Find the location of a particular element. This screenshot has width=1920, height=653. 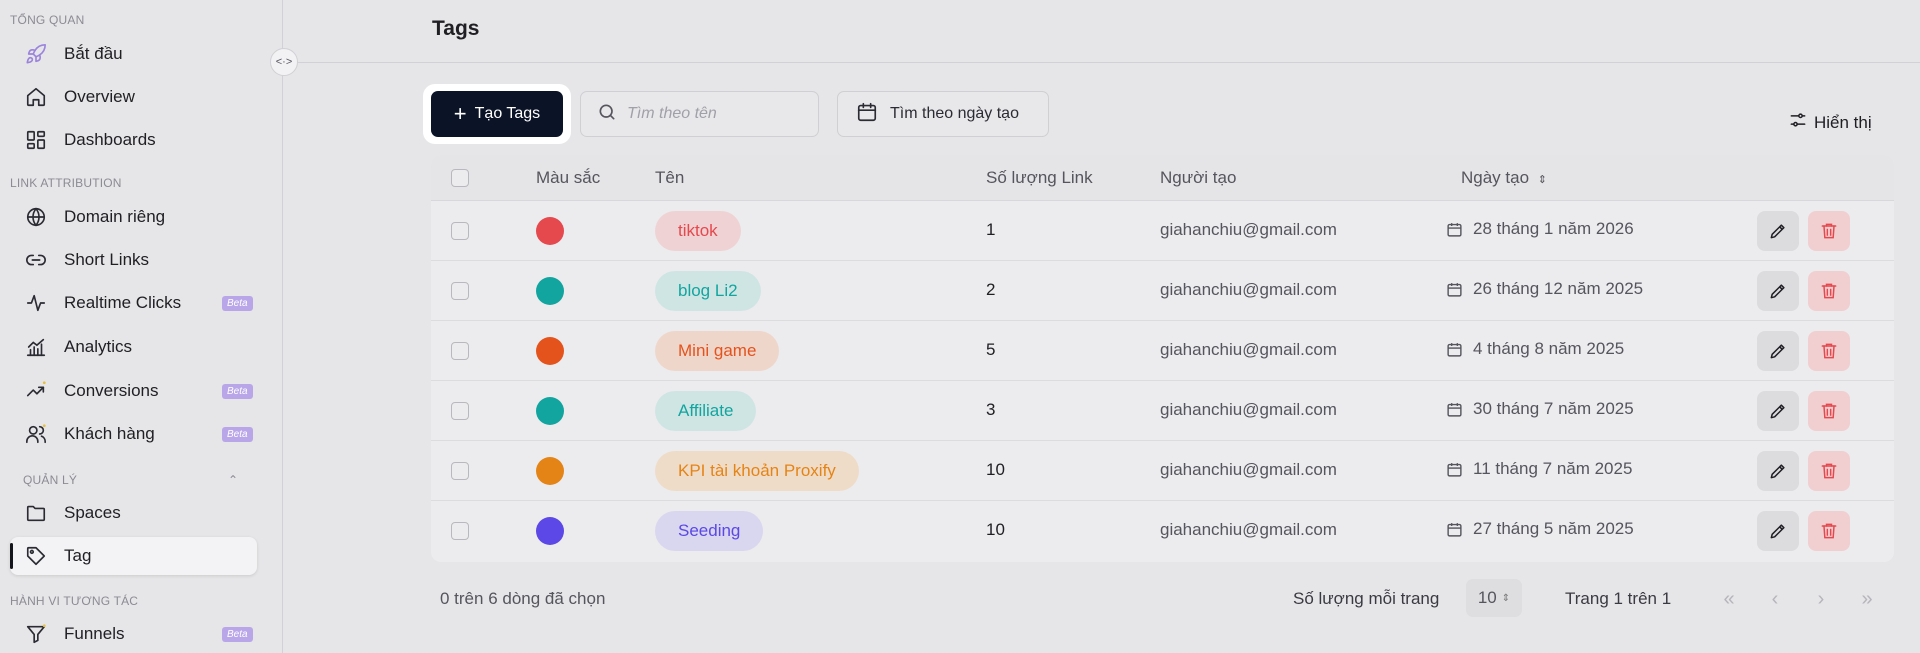

sidebar-item-funnels: Funnels Beta is located at coordinates (133, 634).